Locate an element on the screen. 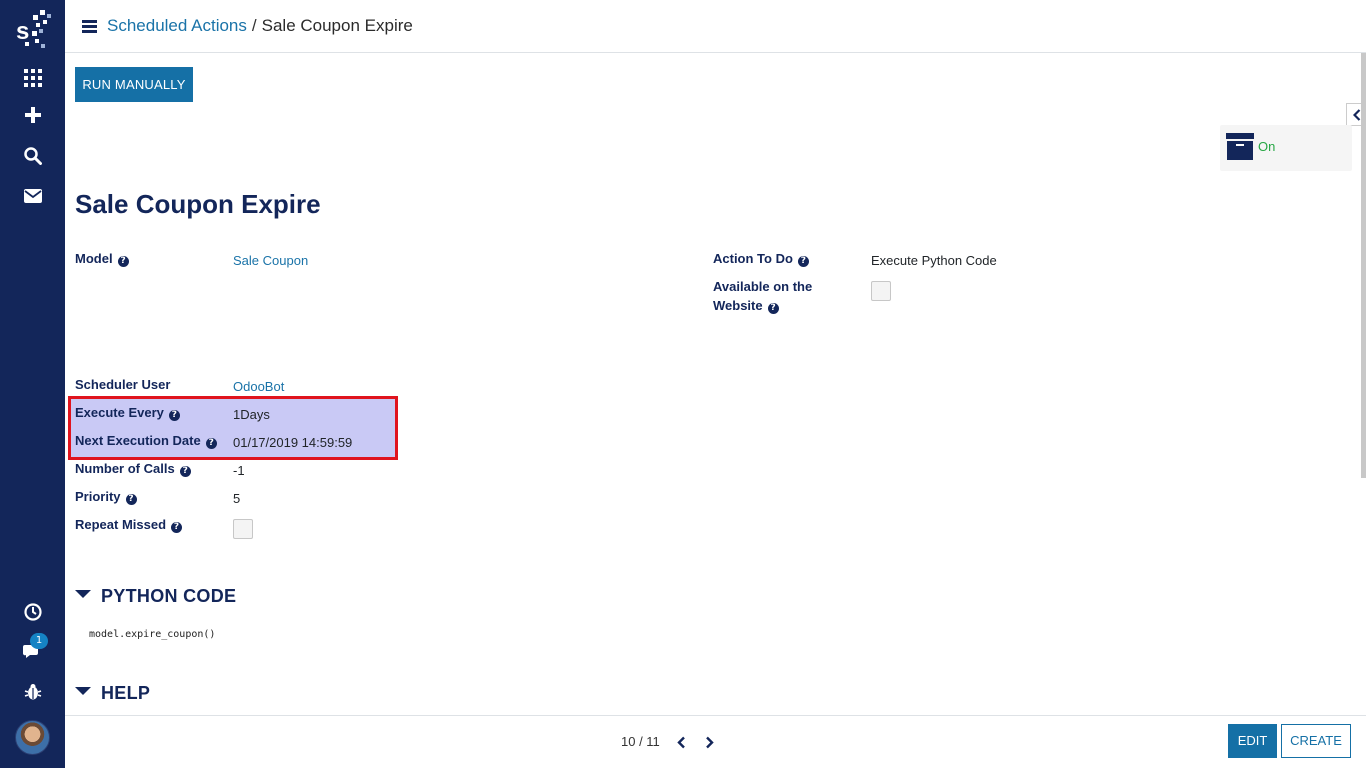  debug-button is located at coordinates (32, 692).